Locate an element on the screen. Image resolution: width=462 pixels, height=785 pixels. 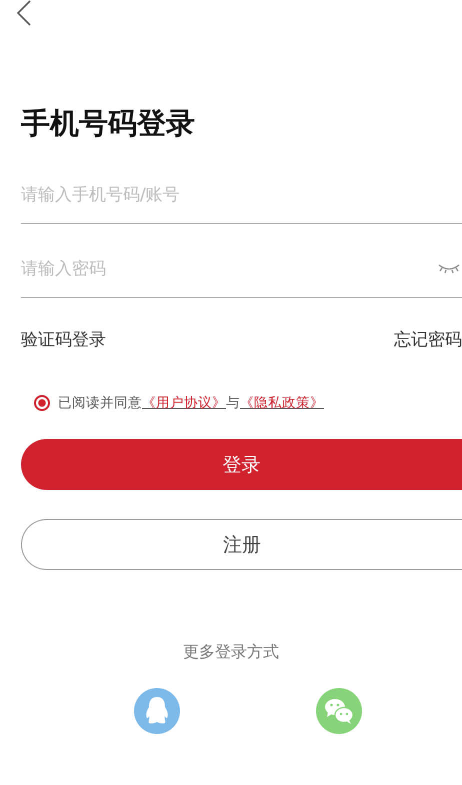
radio-button is located at coordinates (42, 403).